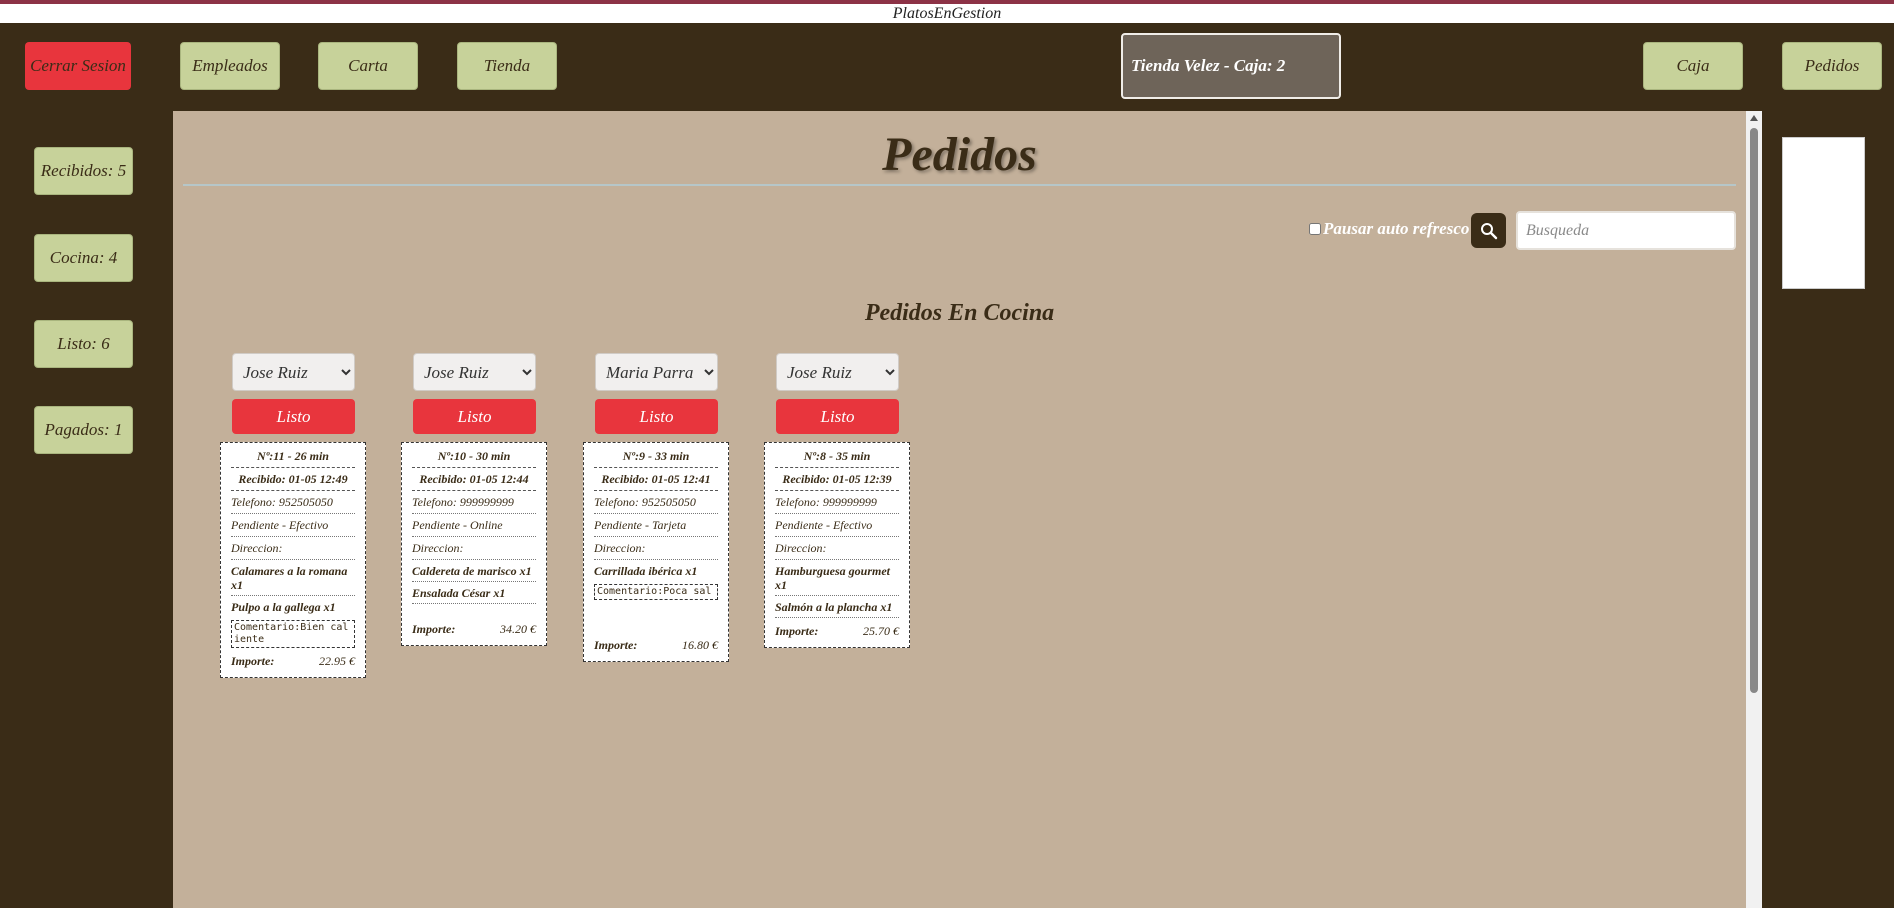 This screenshot has width=1894, height=908. I want to click on scroll-up-arrow-icon, so click(1754, 118).